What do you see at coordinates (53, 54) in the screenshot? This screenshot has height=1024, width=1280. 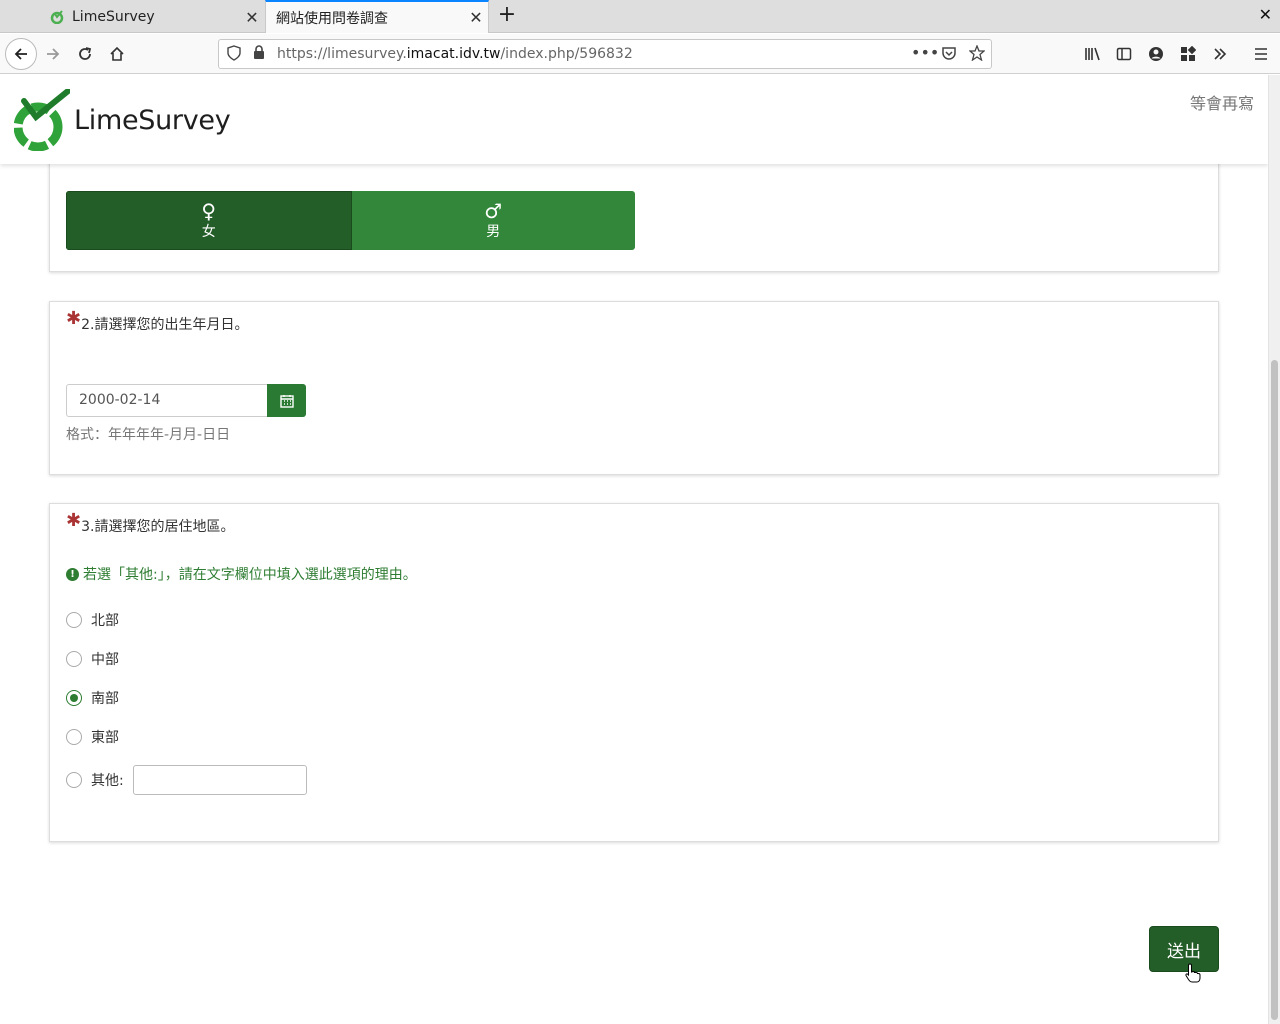 I see `forward-icon` at bounding box center [53, 54].